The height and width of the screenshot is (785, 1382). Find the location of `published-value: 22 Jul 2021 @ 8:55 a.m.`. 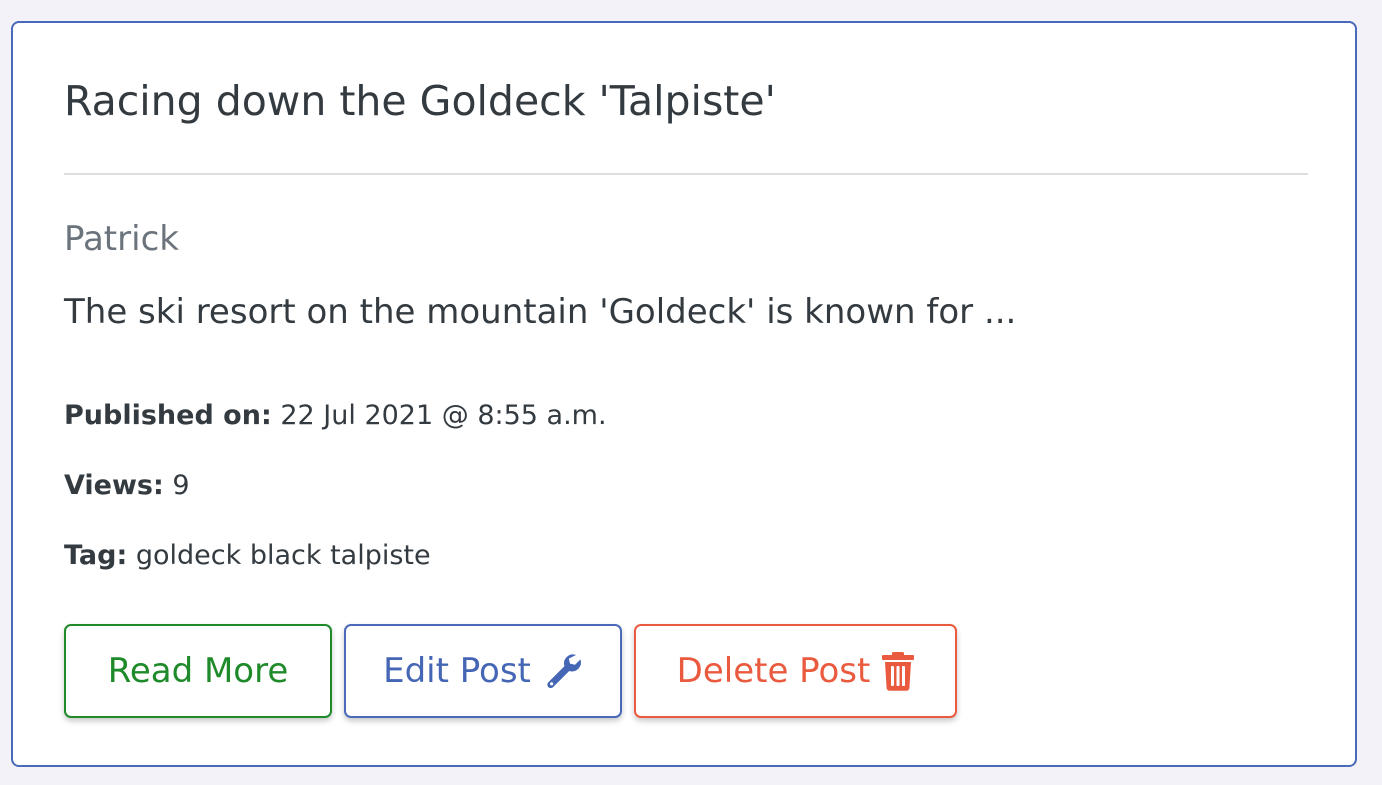

published-value: 22 Jul 2021 @ 8:55 a.m. is located at coordinates (443, 415).